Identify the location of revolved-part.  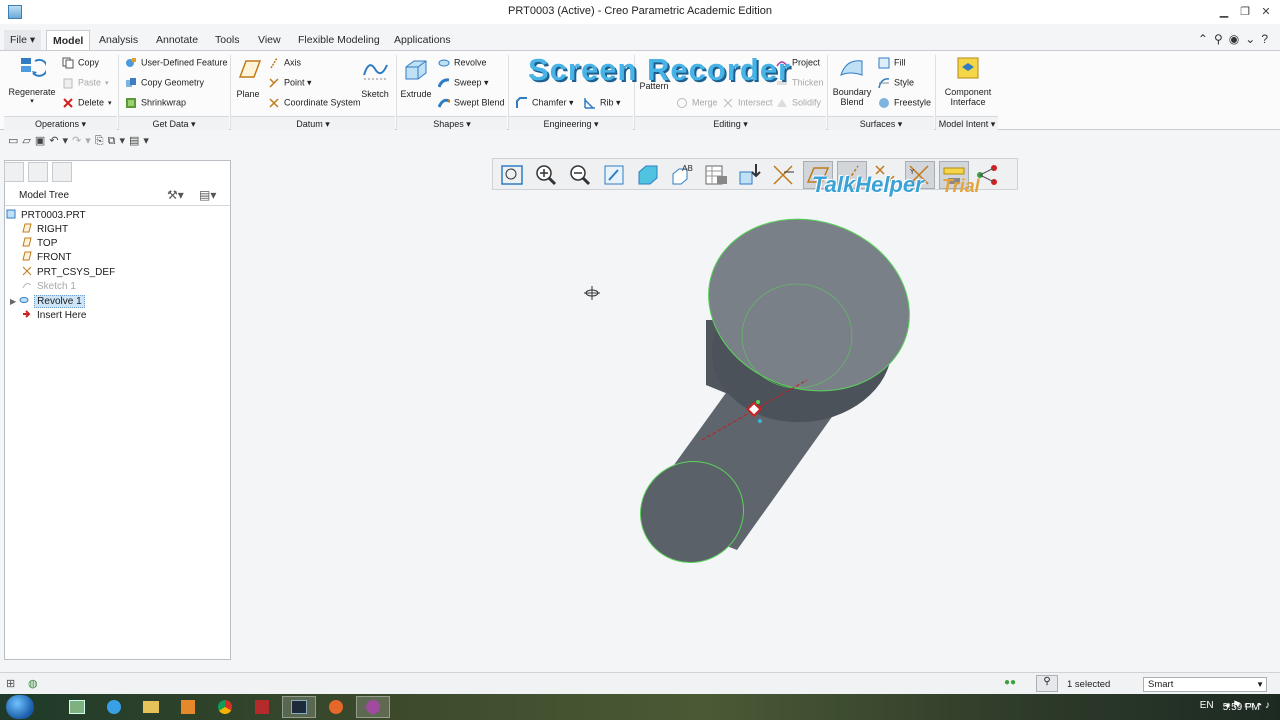
(777, 388).